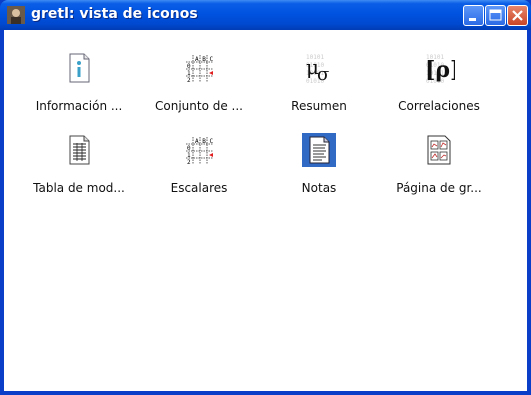 The width and height of the screenshot is (531, 395). Describe the element at coordinates (319, 188) in the screenshot. I see `icon-label: Notas` at that location.